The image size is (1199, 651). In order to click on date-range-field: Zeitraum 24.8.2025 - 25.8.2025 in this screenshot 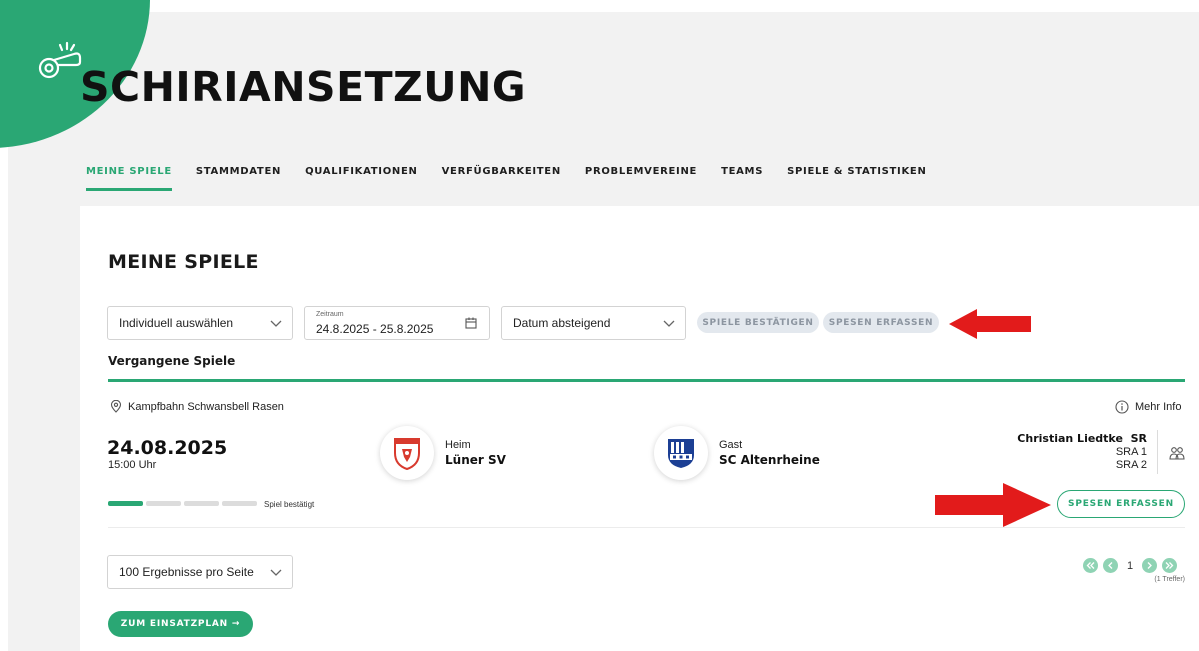, I will do `click(397, 323)`.